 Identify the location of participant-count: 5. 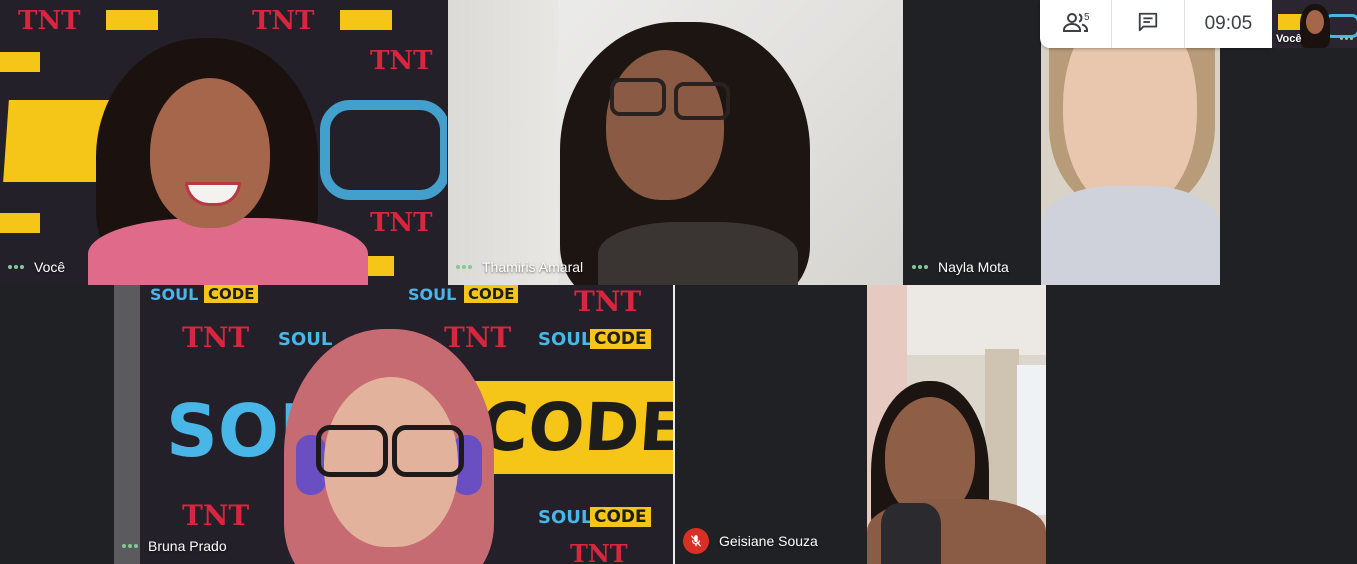
(1087, 17).